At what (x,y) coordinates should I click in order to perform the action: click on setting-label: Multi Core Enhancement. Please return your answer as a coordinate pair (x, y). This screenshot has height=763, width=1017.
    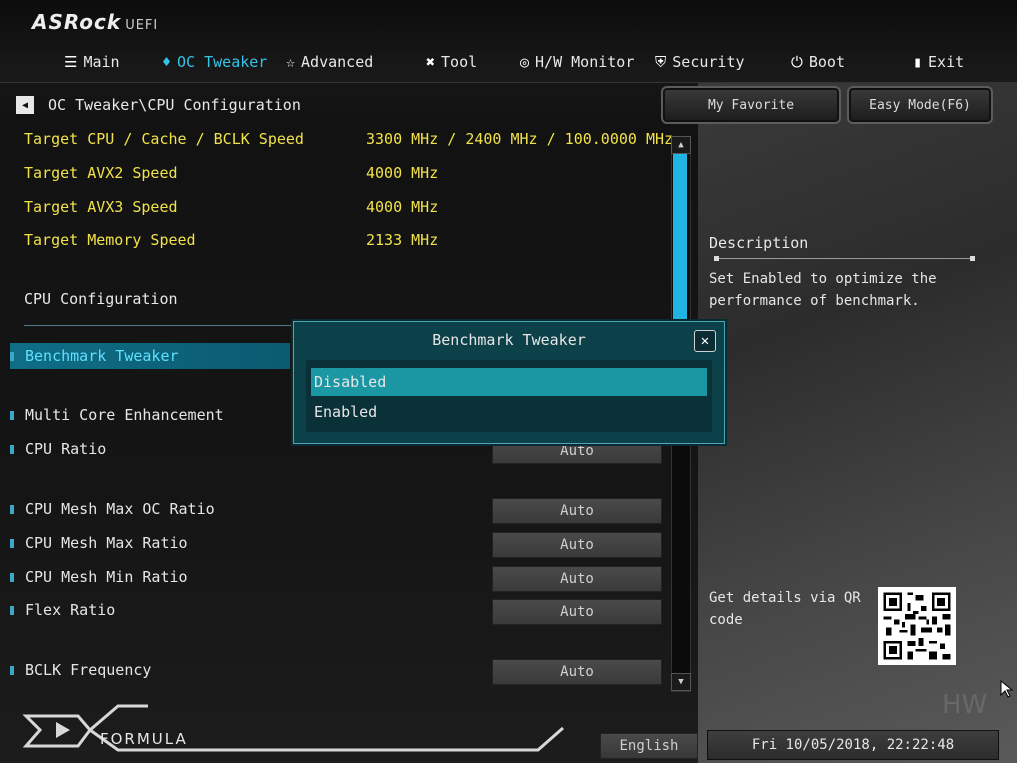
    Looking at the image, I should click on (124, 415).